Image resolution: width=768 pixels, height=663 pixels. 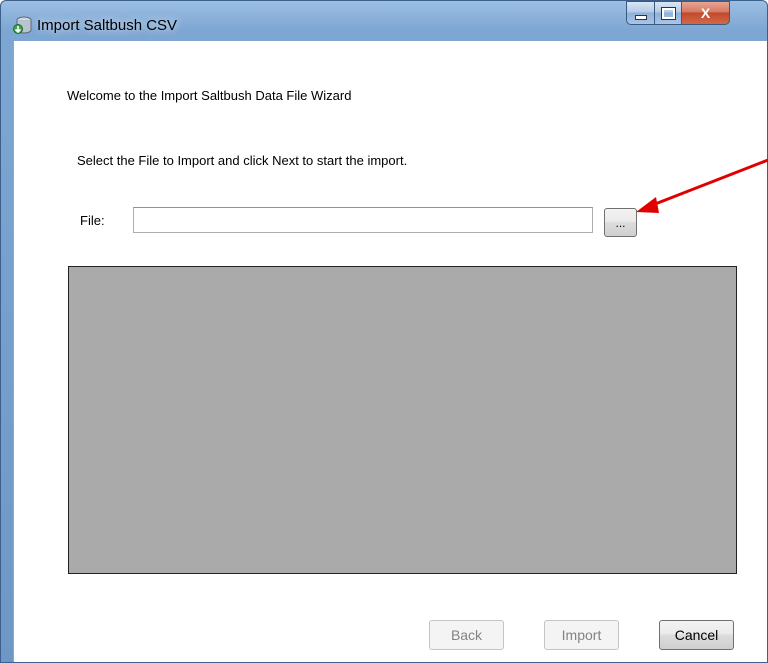 I want to click on window-title: Import Saltbush CSV, so click(x=107, y=25).